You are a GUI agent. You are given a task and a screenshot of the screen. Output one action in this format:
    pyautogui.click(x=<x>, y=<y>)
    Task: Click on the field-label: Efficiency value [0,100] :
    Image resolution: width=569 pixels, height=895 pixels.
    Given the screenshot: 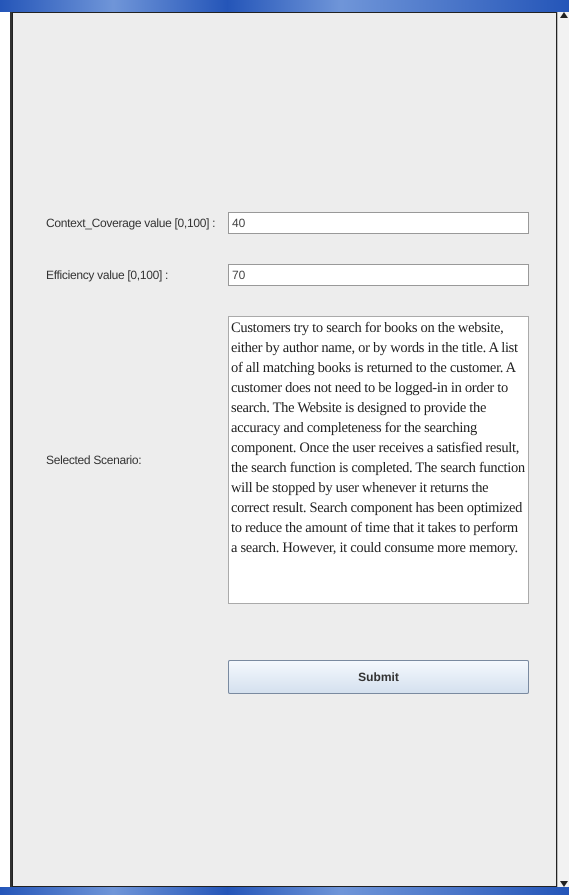 What is the action you would take?
    pyautogui.click(x=108, y=275)
    